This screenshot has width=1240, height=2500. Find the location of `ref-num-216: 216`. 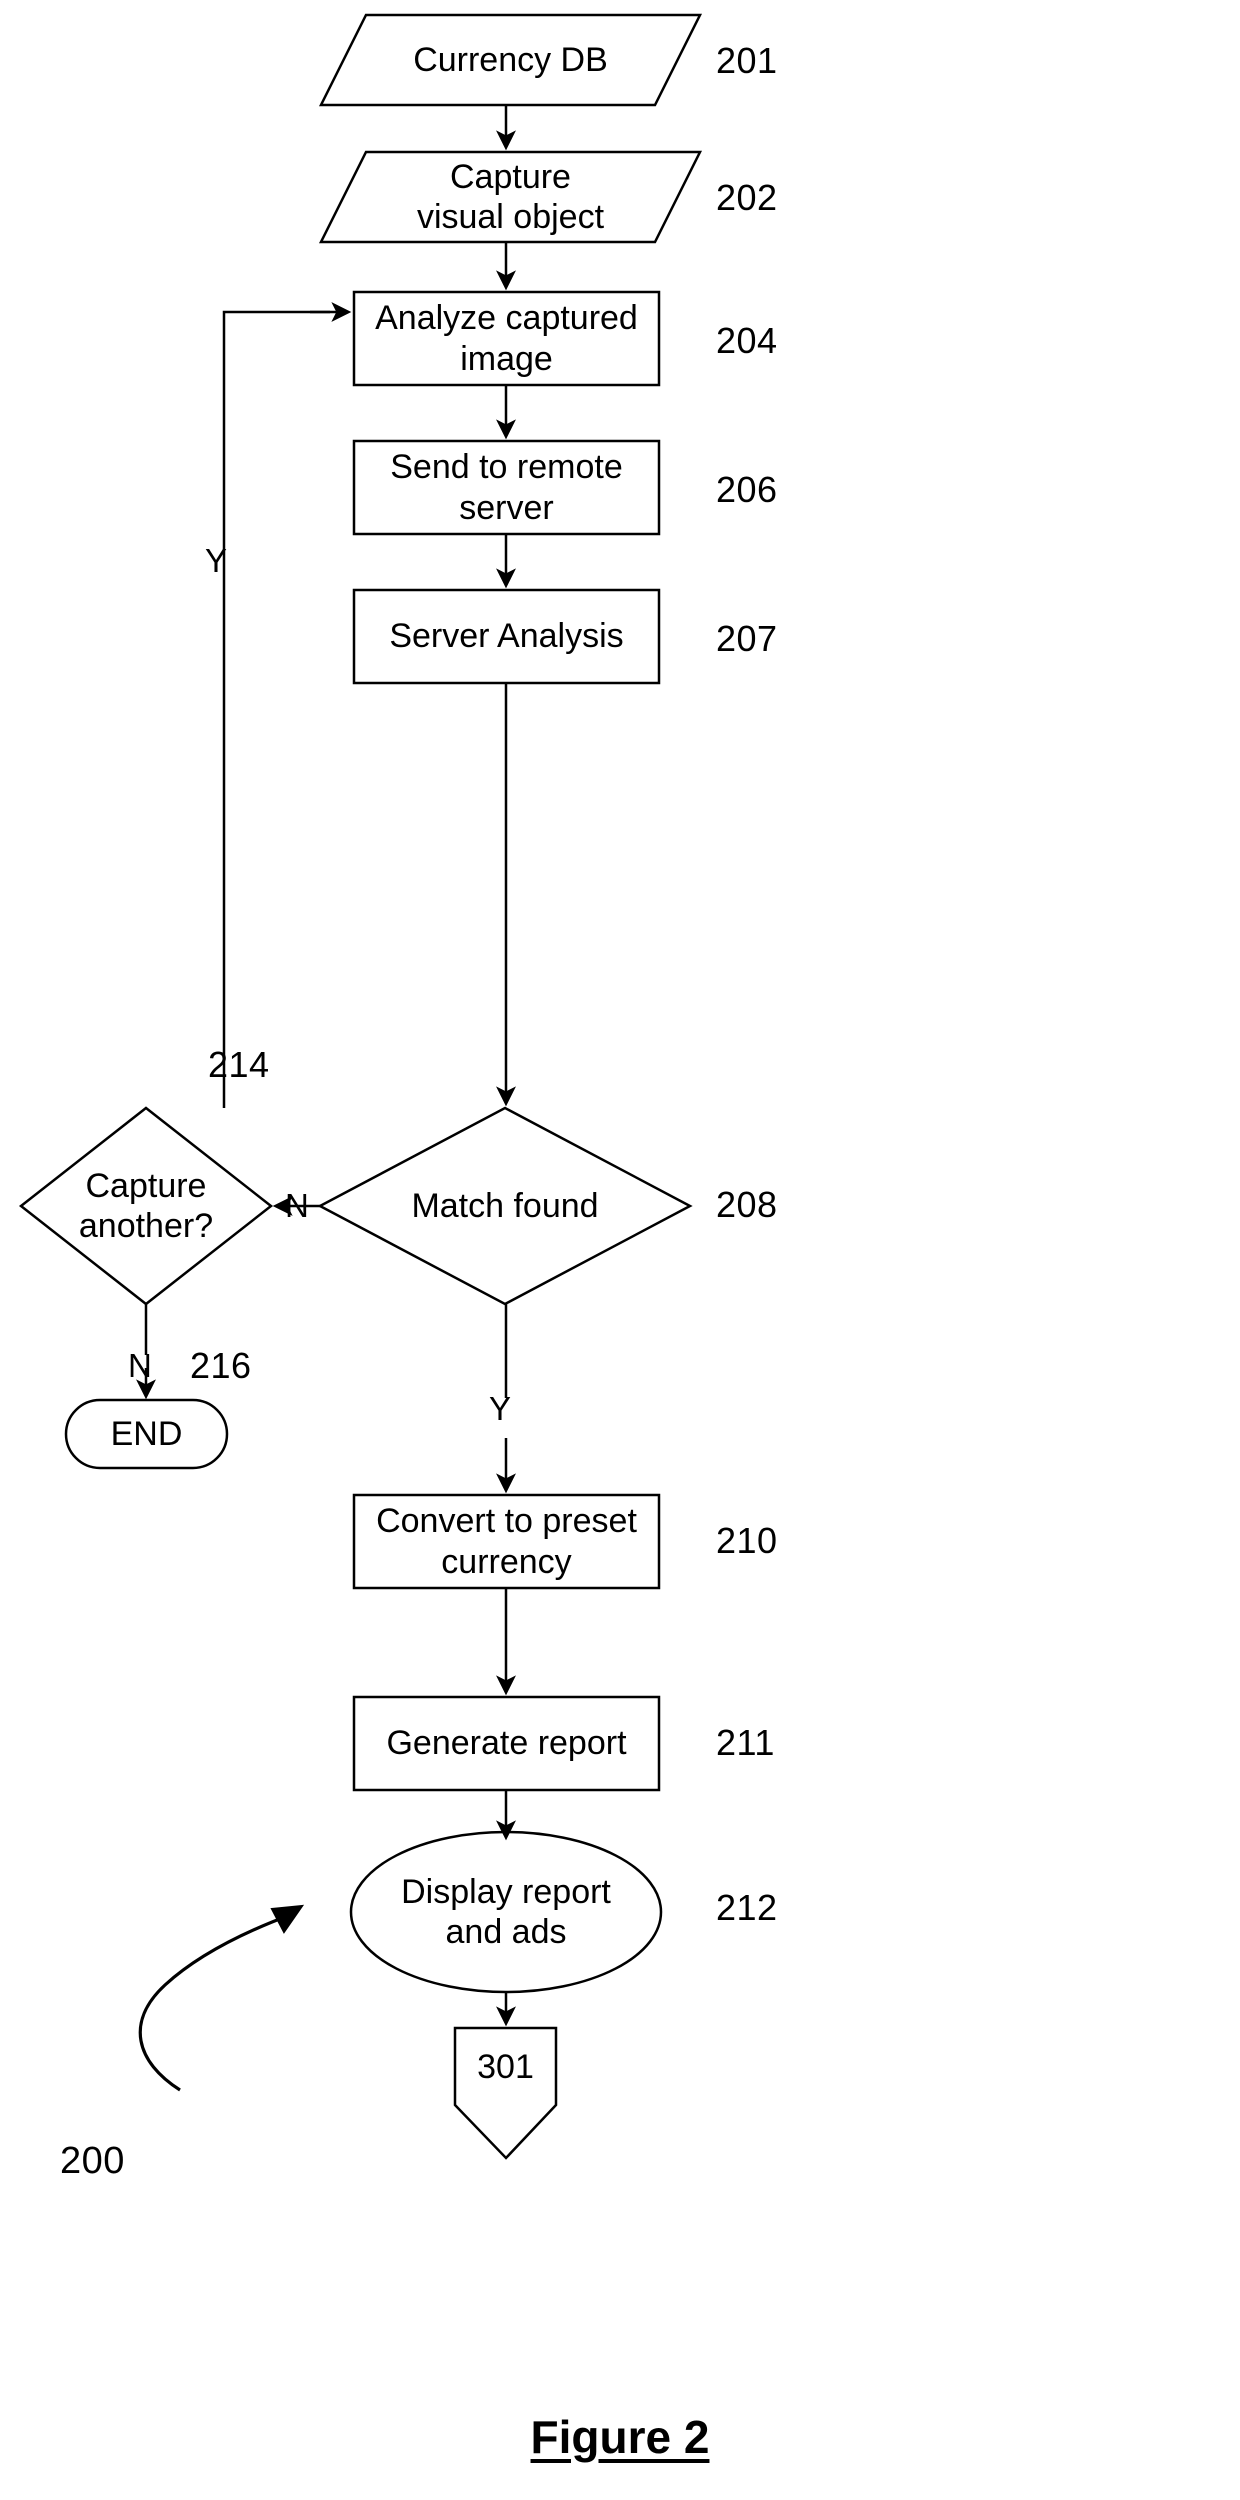

ref-num-216: 216 is located at coordinates (221, 1365).